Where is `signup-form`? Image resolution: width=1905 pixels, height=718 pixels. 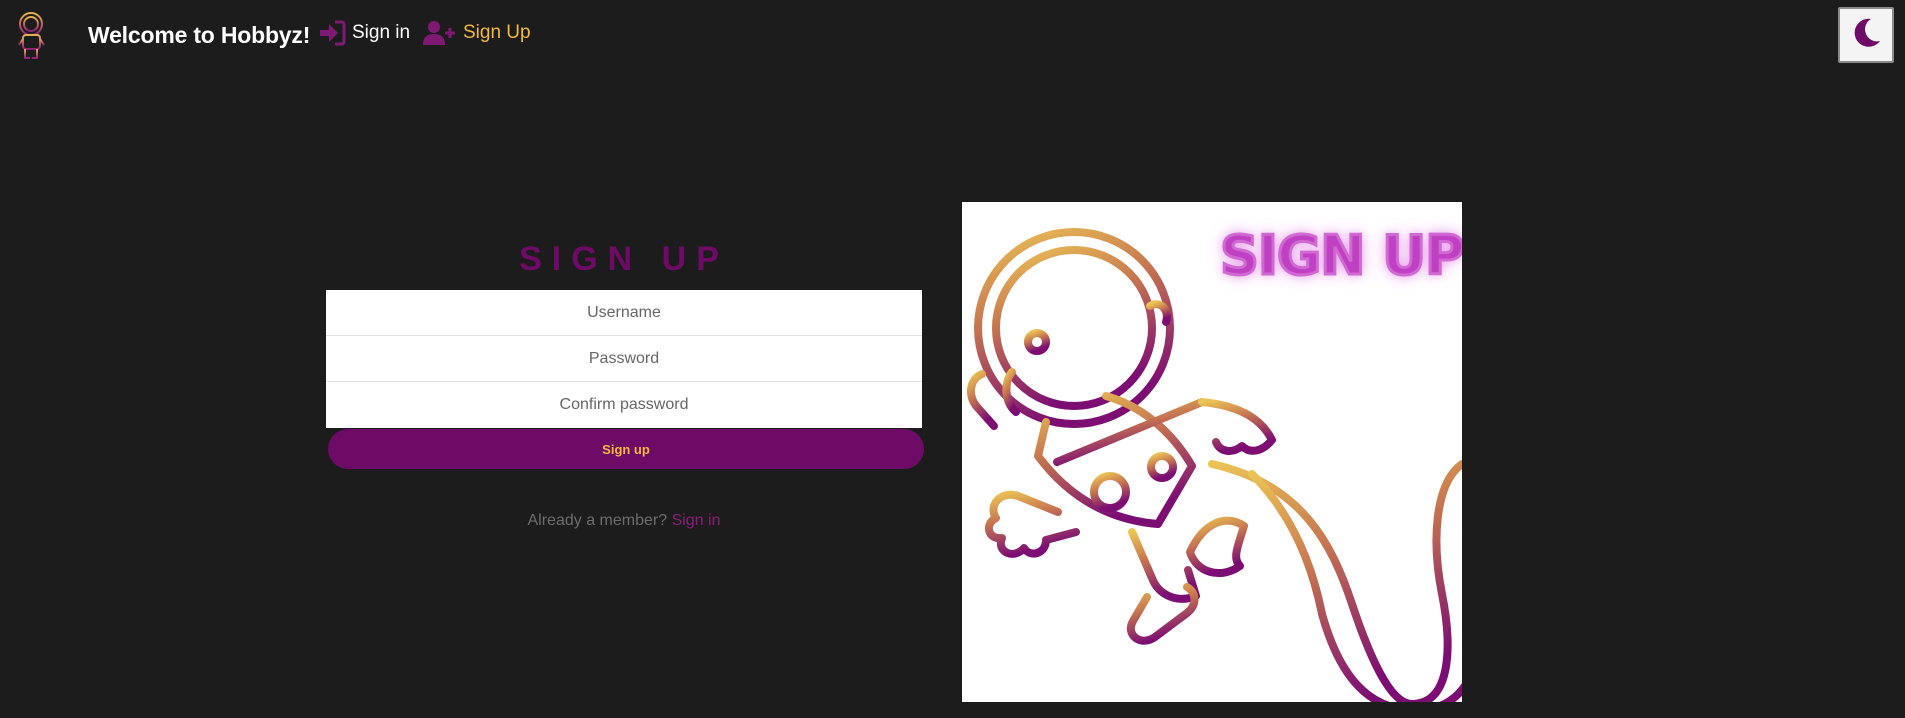
signup-form is located at coordinates (624, 359).